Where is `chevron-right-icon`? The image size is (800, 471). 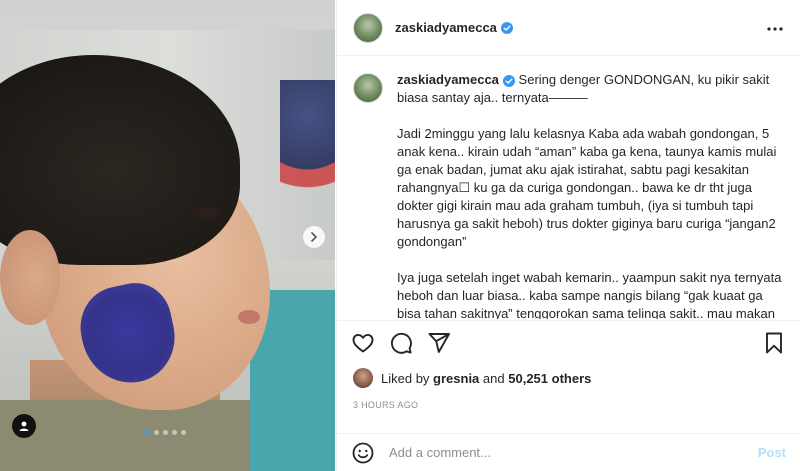
chevron-right-icon is located at coordinates (314, 237).